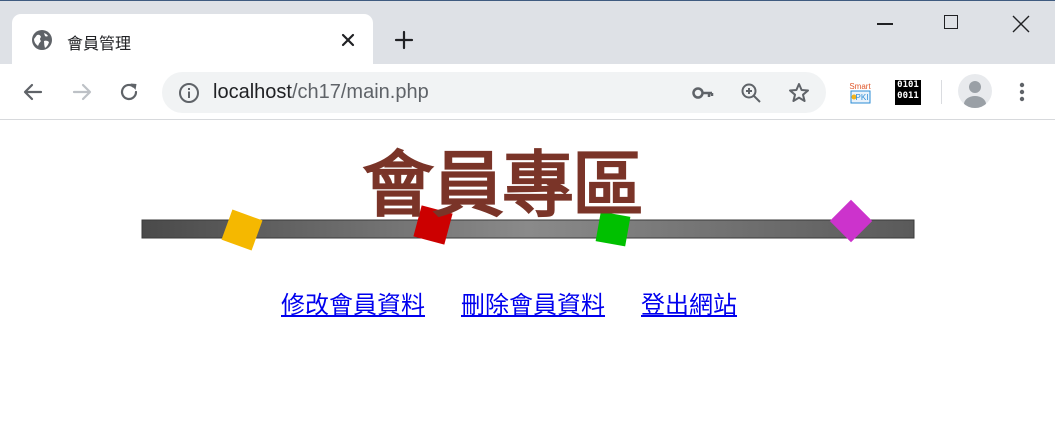 Image resolution: width=1055 pixels, height=435 pixels. I want to click on url-host: localhost, so click(252, 92).